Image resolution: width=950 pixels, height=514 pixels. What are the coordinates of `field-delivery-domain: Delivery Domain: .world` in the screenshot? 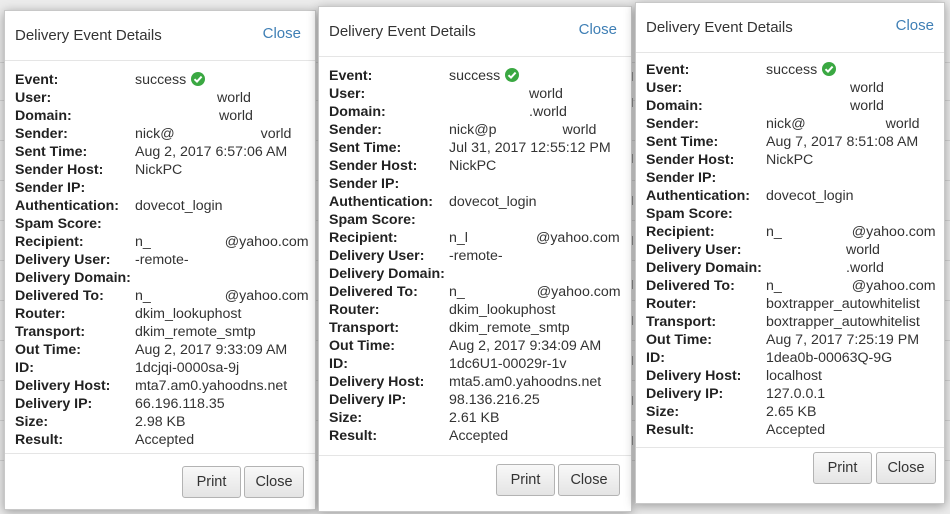 It's located at (765, 268).